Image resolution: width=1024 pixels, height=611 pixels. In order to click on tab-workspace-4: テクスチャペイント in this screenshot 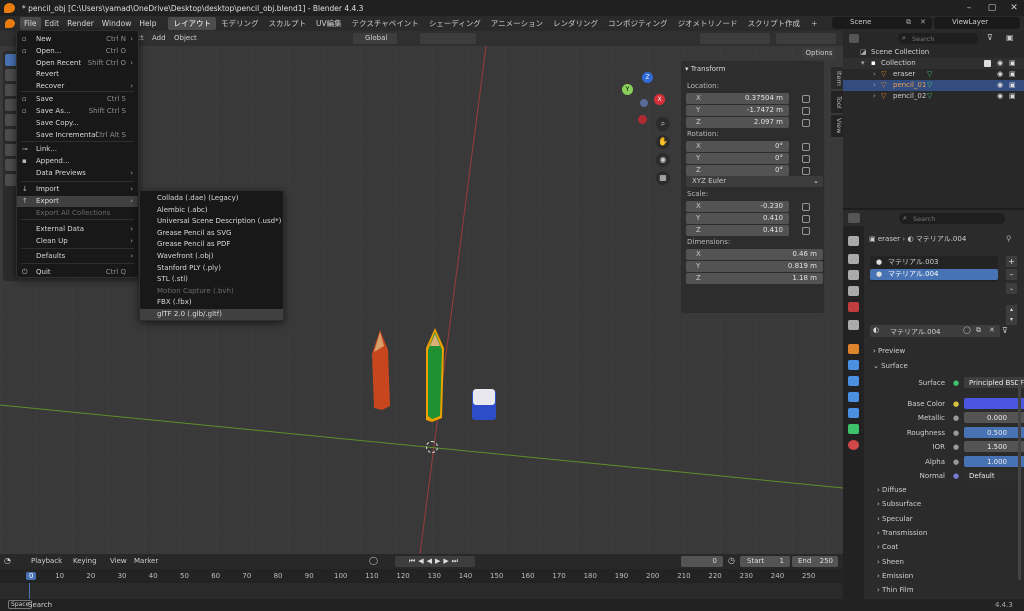, I will do `click(385, 23)`.